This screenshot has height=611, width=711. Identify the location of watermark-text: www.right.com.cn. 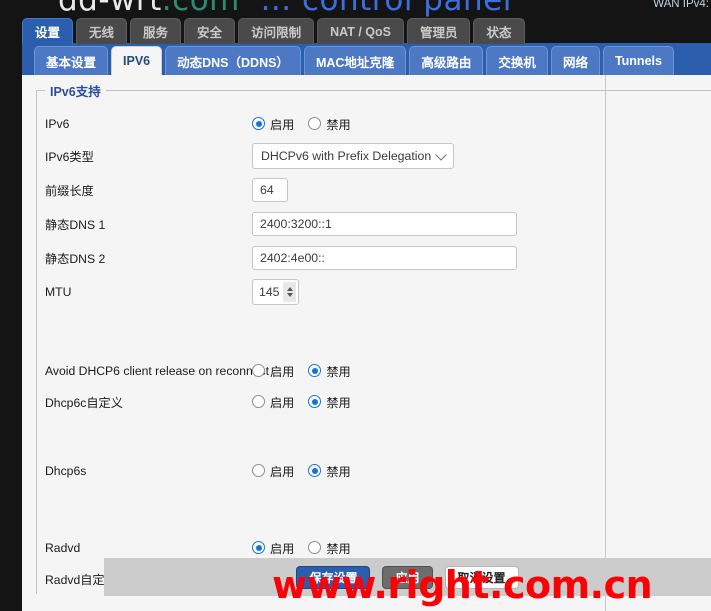
(462, 585).